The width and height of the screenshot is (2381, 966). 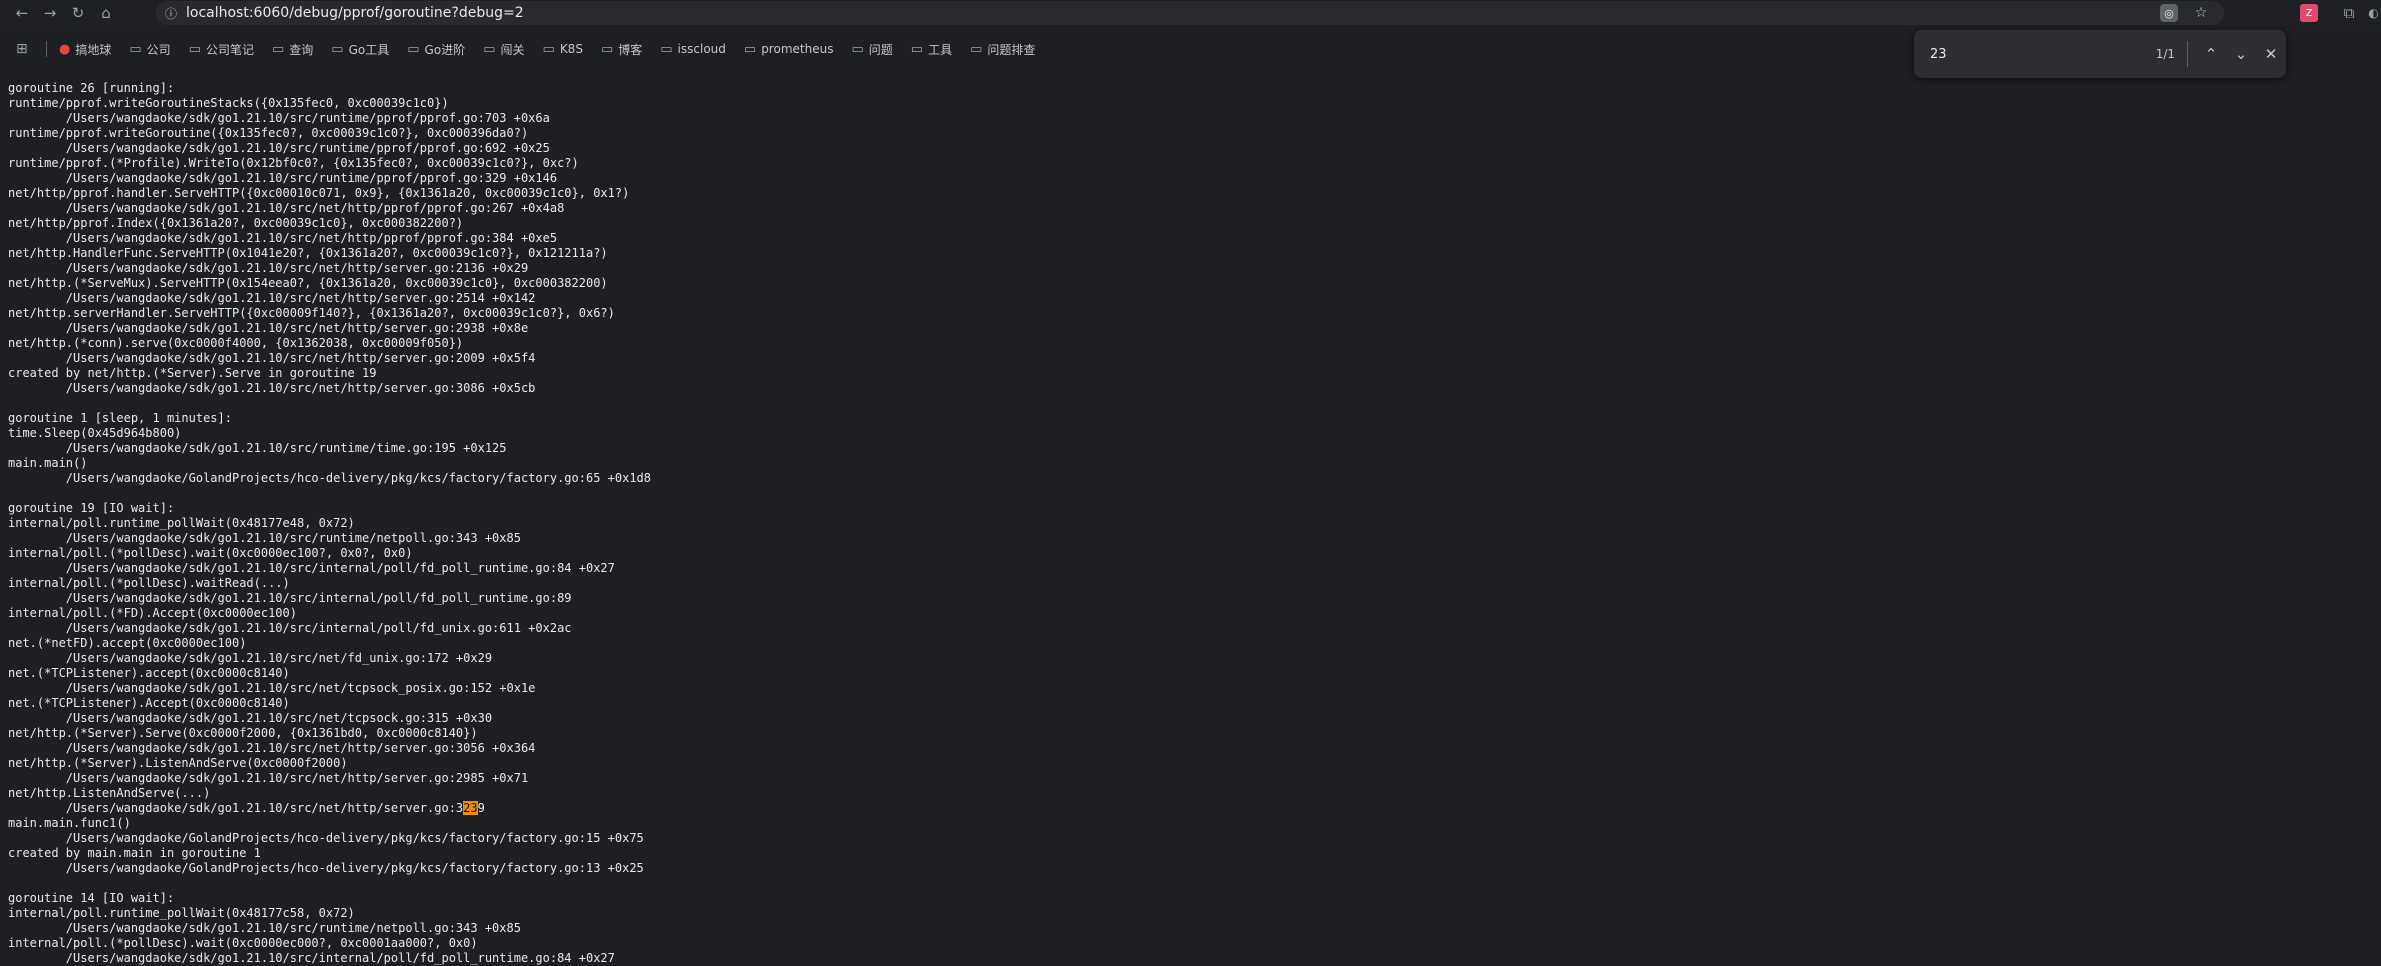 What do you see at coordinates (512, 49) in the screenshot?
I see `bookmark-label: 闯关` at bounding box center [512, 49].